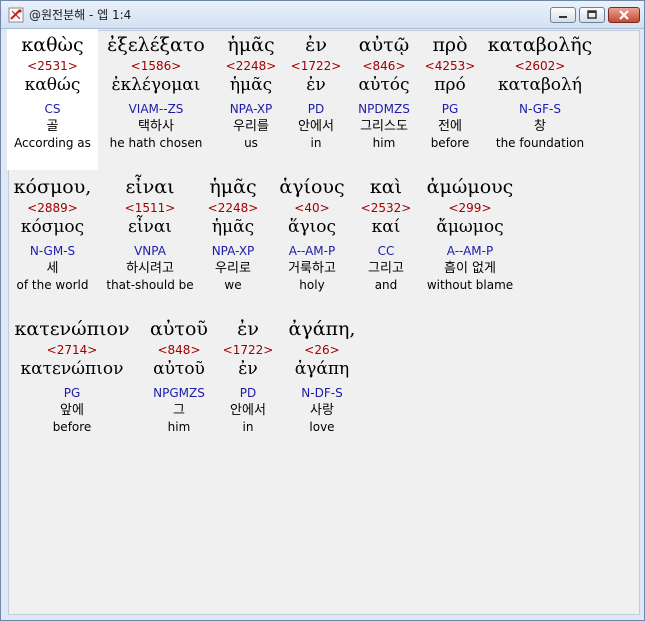 This screenshot has width=645, height=621. I want to click on strong-number: <1511>, so click(150, 208).